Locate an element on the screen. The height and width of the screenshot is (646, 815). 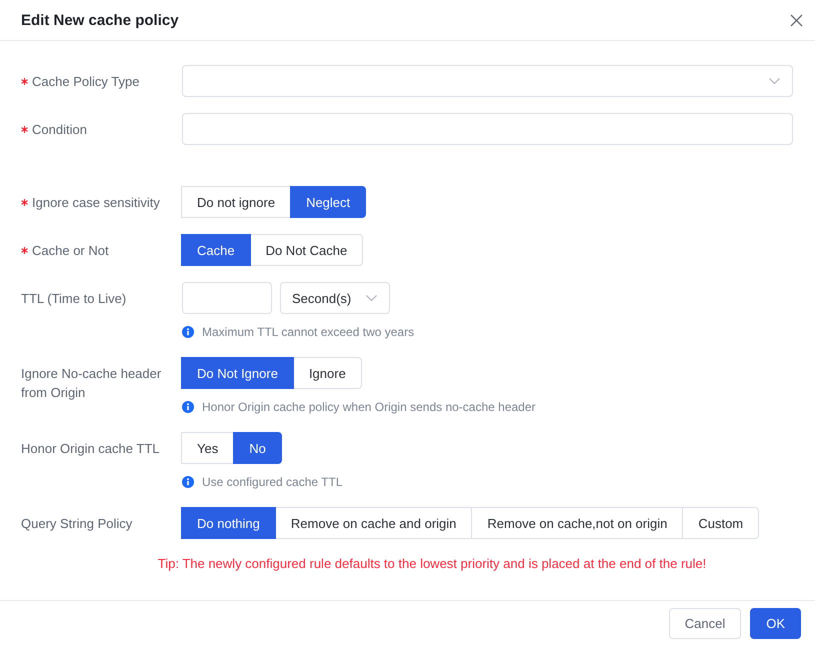
option-button: Neglect is located at coordinates (328, 202).